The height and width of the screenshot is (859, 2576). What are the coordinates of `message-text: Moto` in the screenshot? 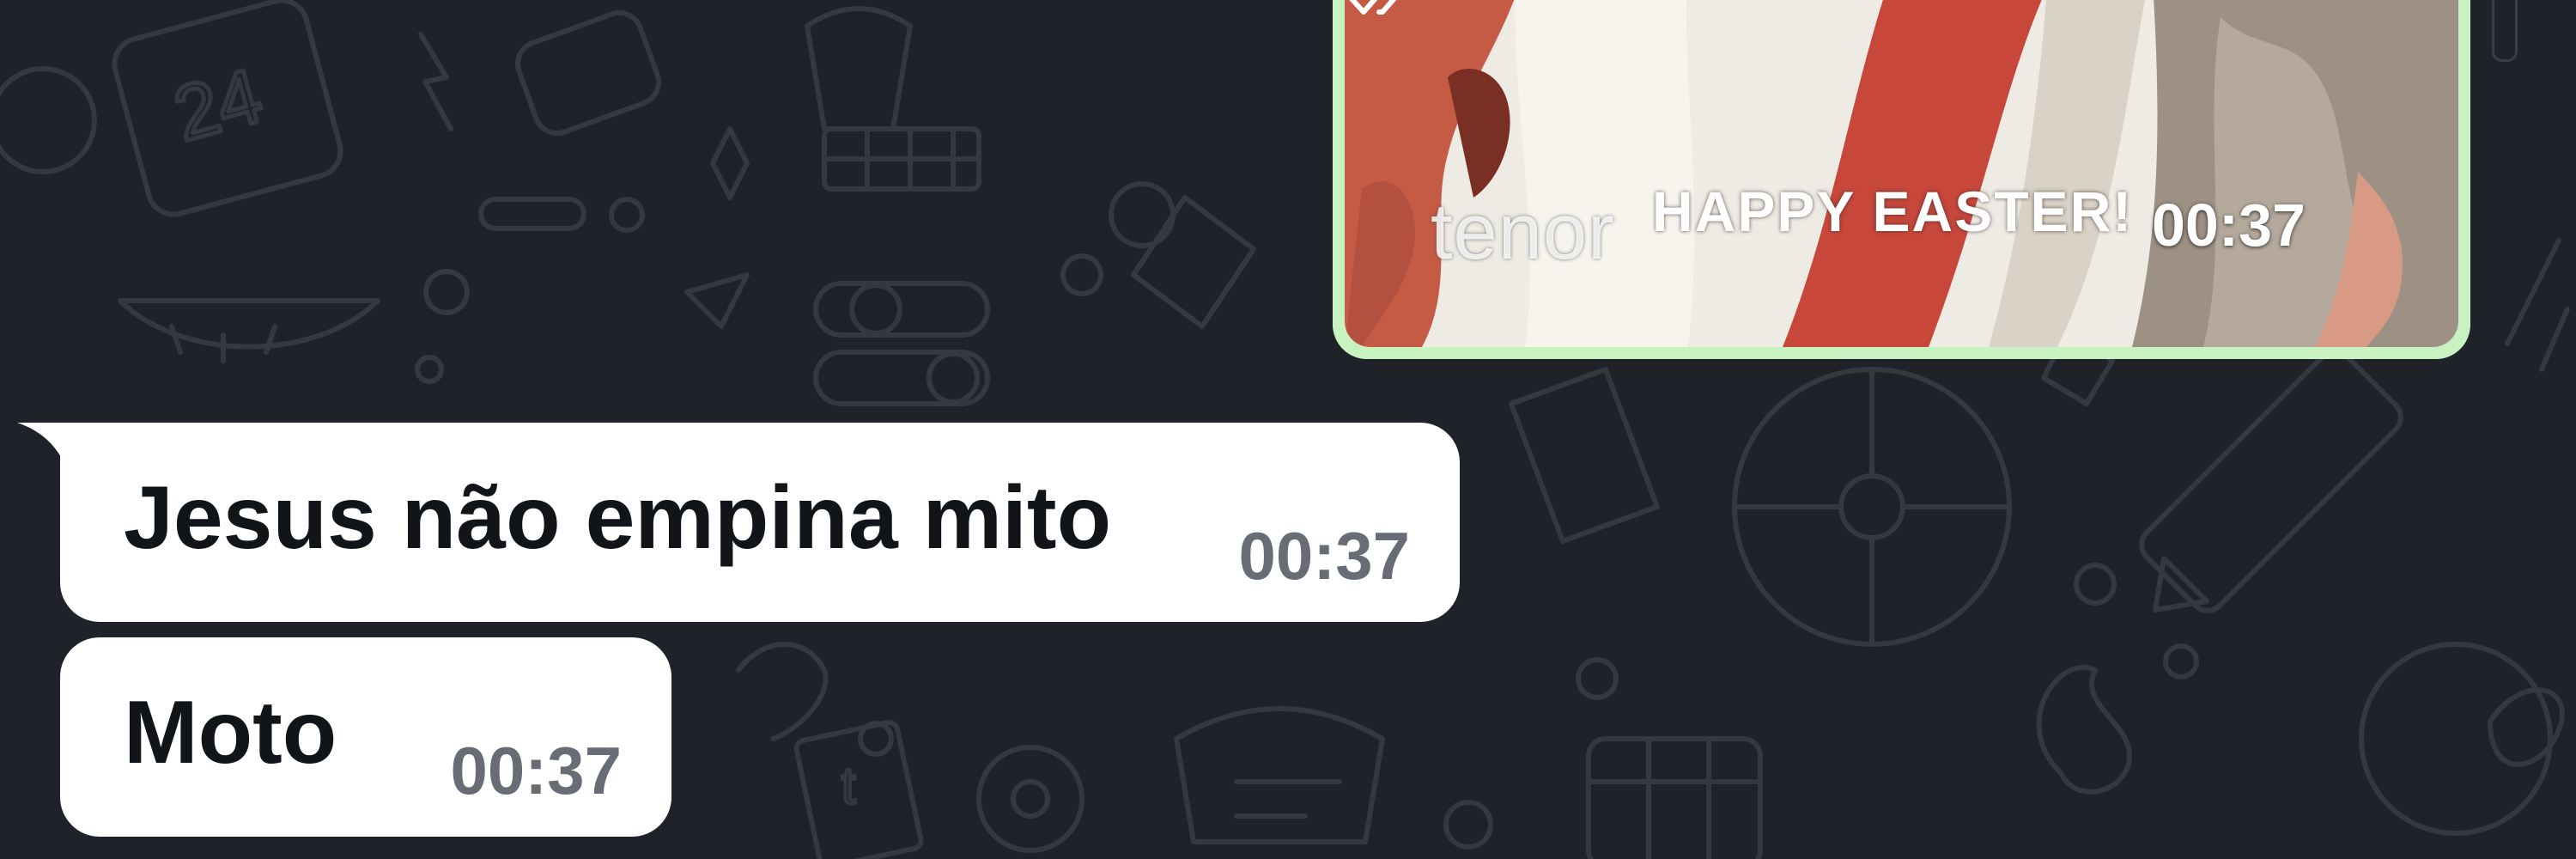 It's located at (230, 733).